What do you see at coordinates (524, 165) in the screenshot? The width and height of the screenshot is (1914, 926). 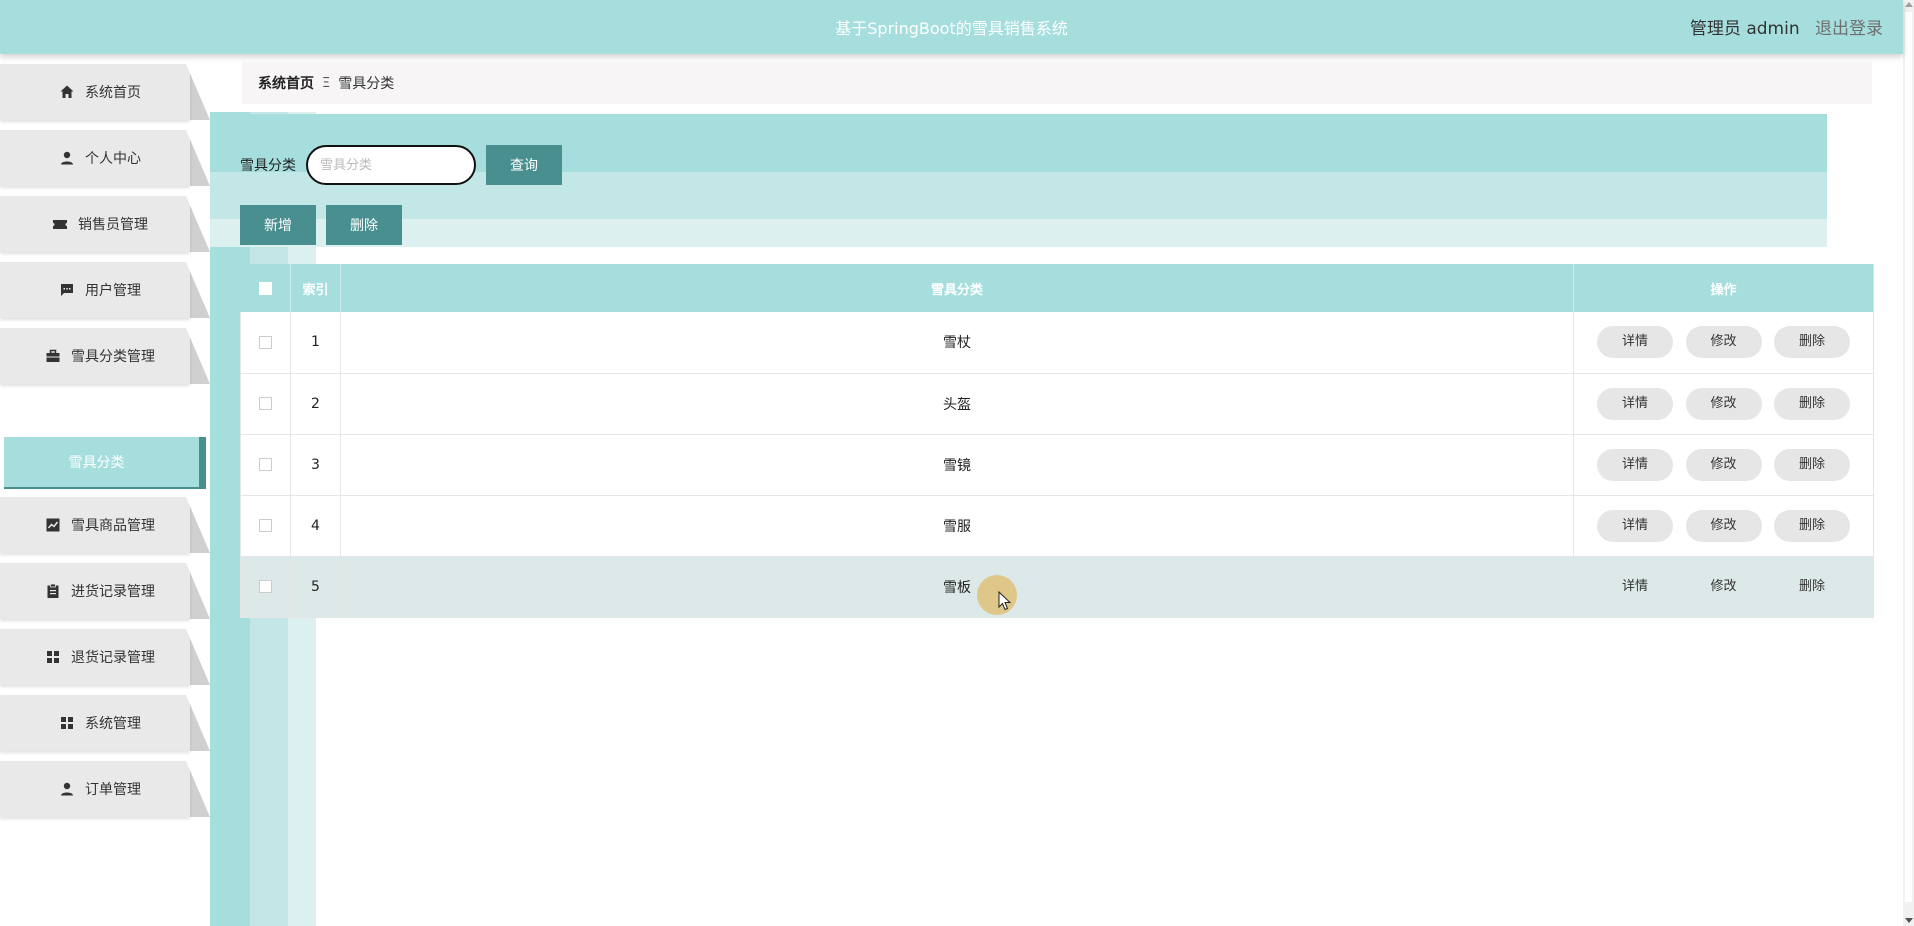 I see `search-button: 查询` at bounding box center [524, 165].